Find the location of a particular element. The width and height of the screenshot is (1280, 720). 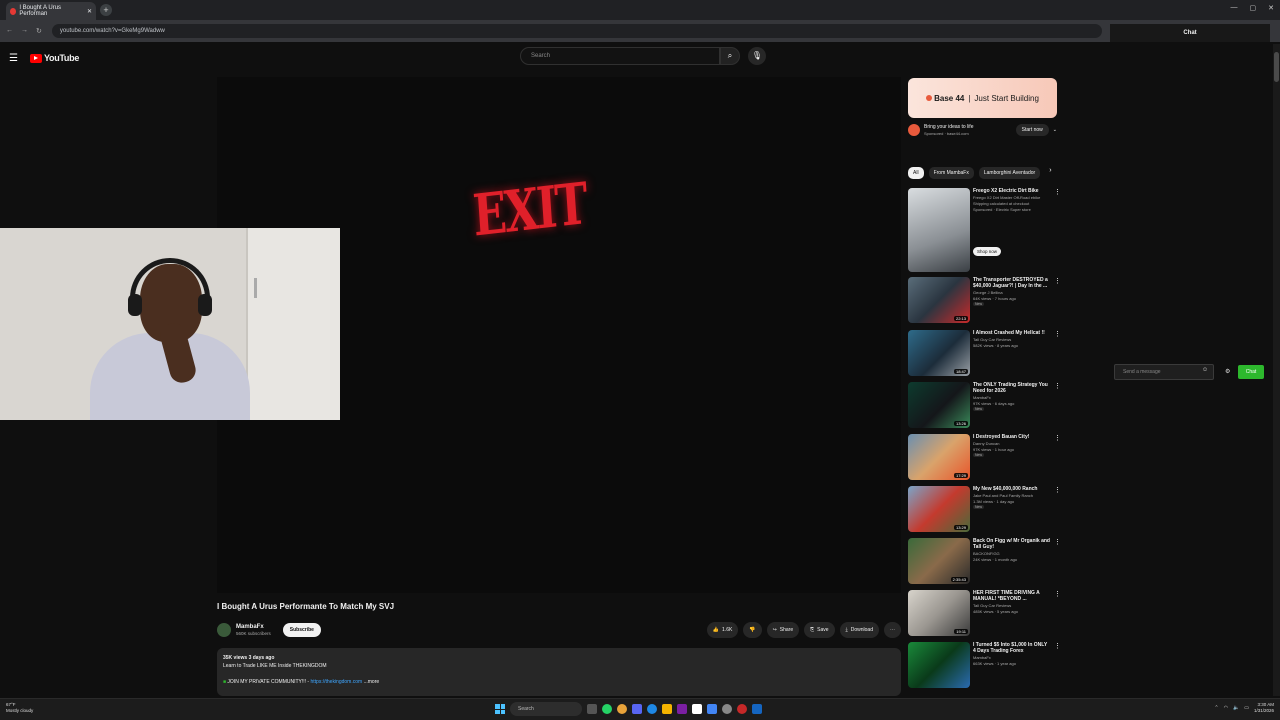

video-thumbnail: 13:29 is located at coordinates (939, 509).